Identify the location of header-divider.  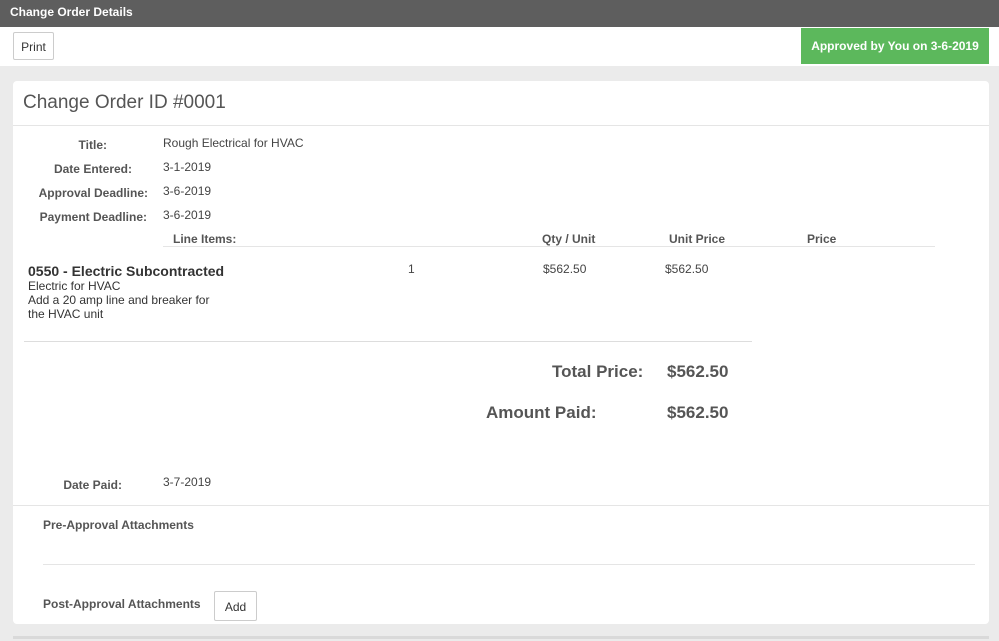
(549, 246).